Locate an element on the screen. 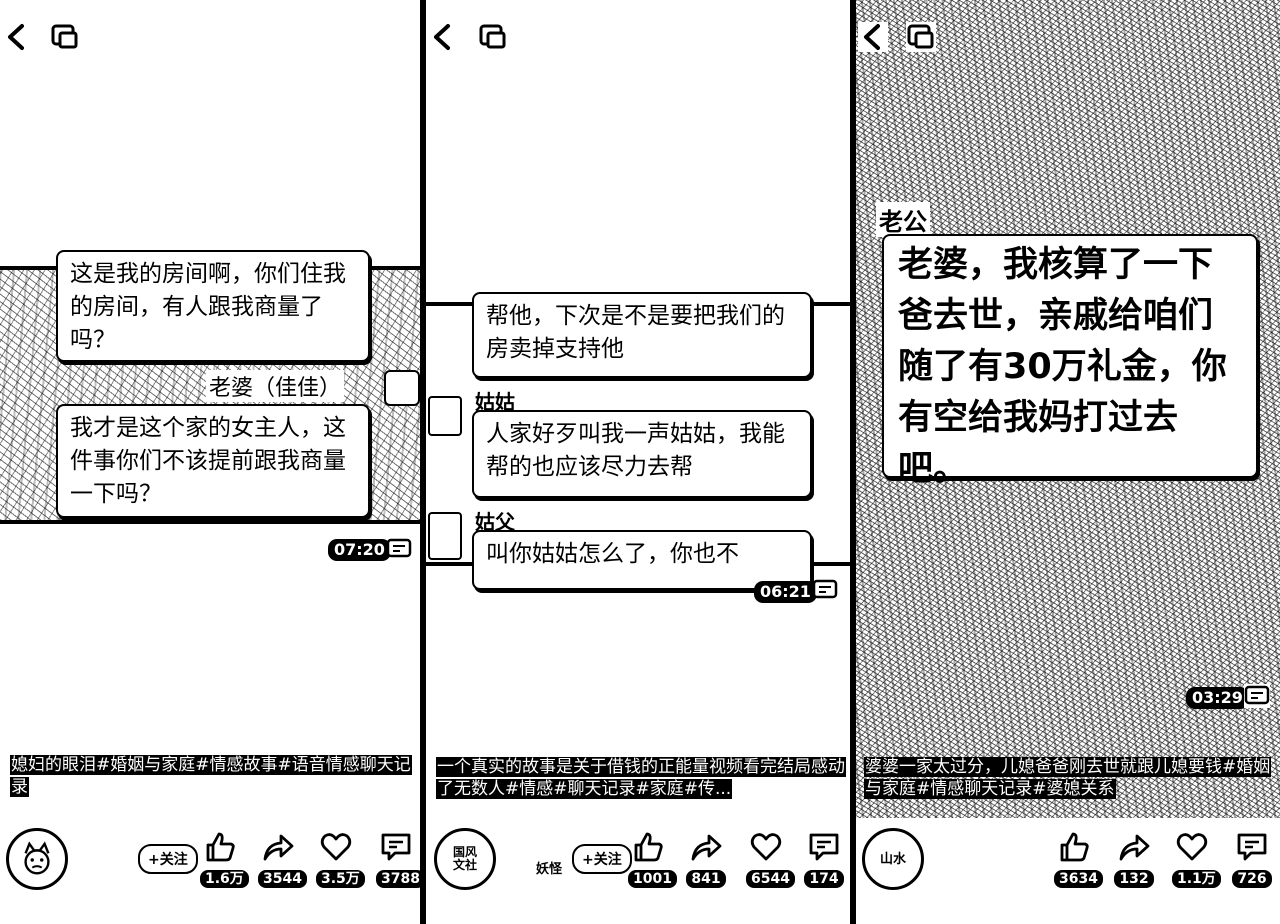 This screenshot has height=924, width=1280. like-button: 3634 is located at coordinates (1078, 859).